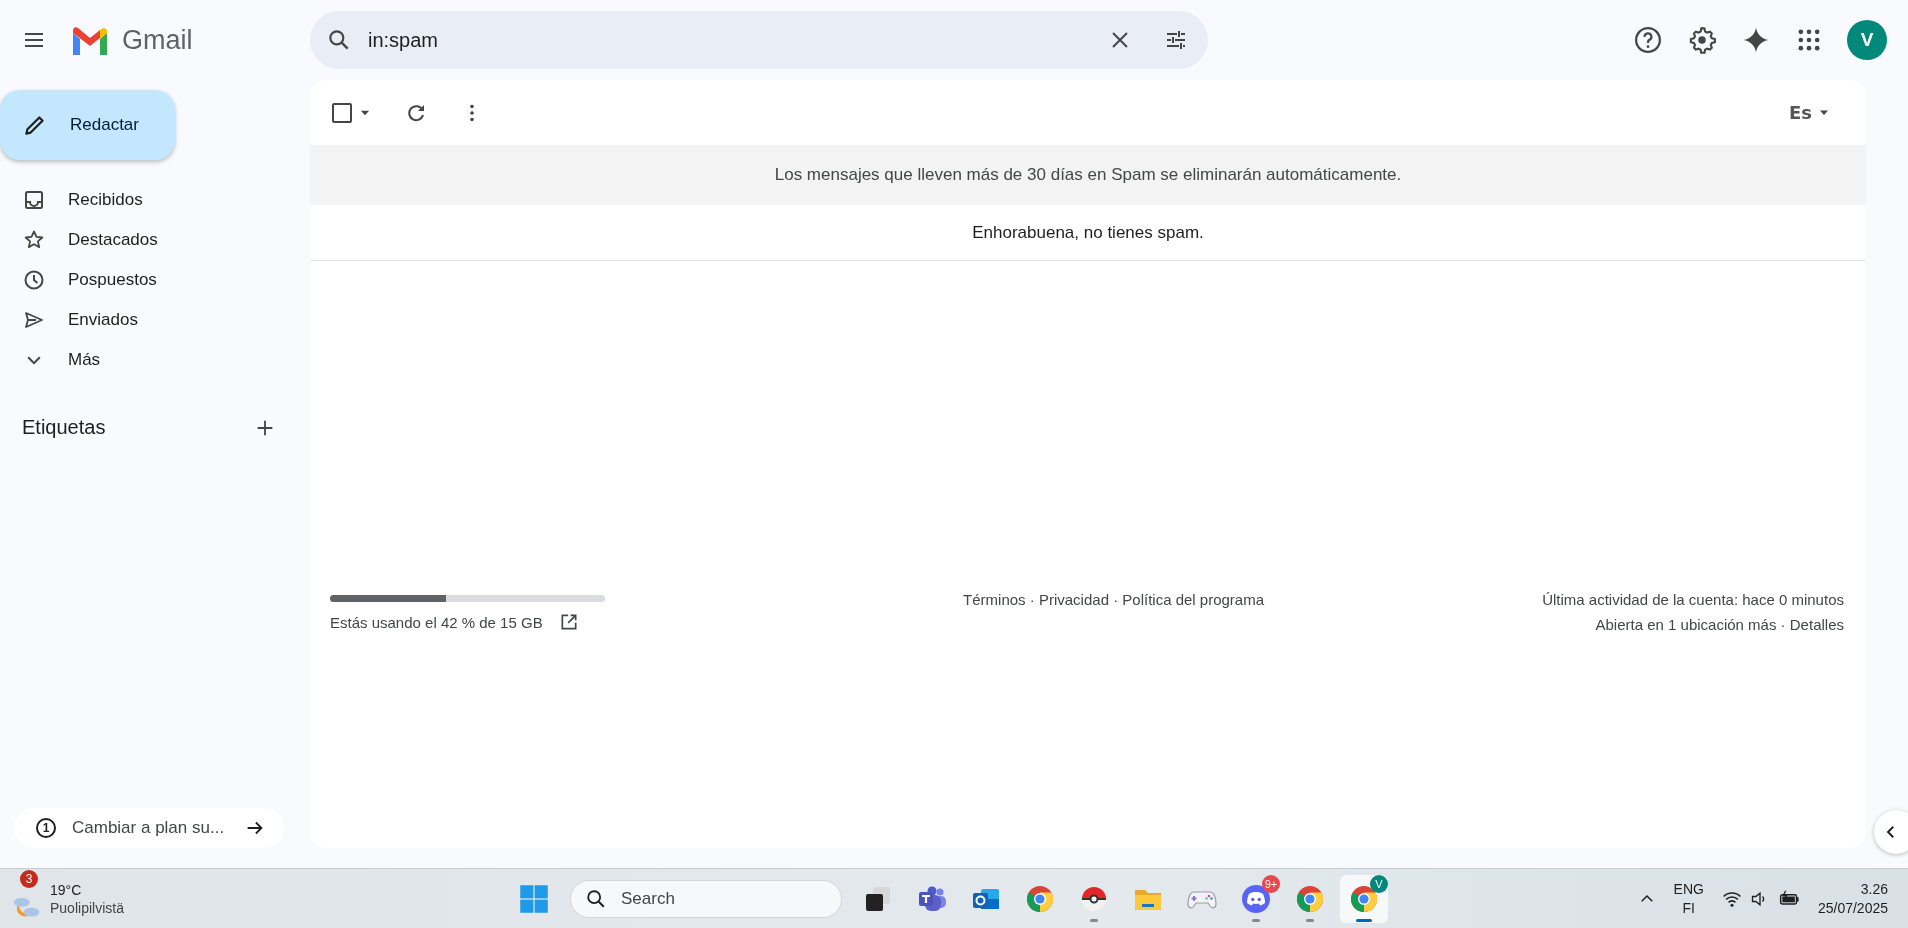 The width and height of the screenshot is (1908, 928). Describe the element at coordinates (1702, 40) in the screenshot. I see `settings-icon` at that location.